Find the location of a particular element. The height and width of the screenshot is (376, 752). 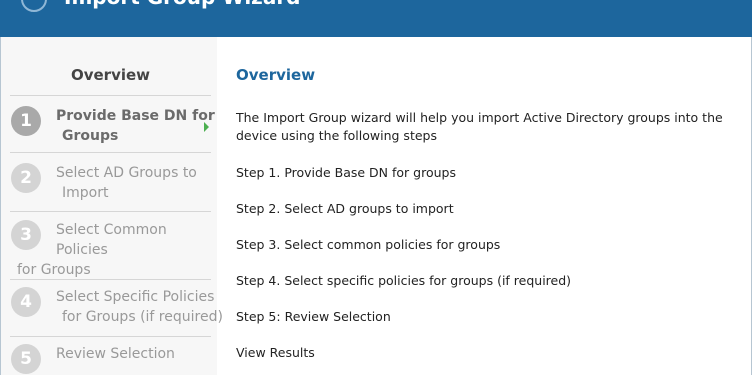

wizard-title: Import Group Wizard is located at coordinates (182, 4).